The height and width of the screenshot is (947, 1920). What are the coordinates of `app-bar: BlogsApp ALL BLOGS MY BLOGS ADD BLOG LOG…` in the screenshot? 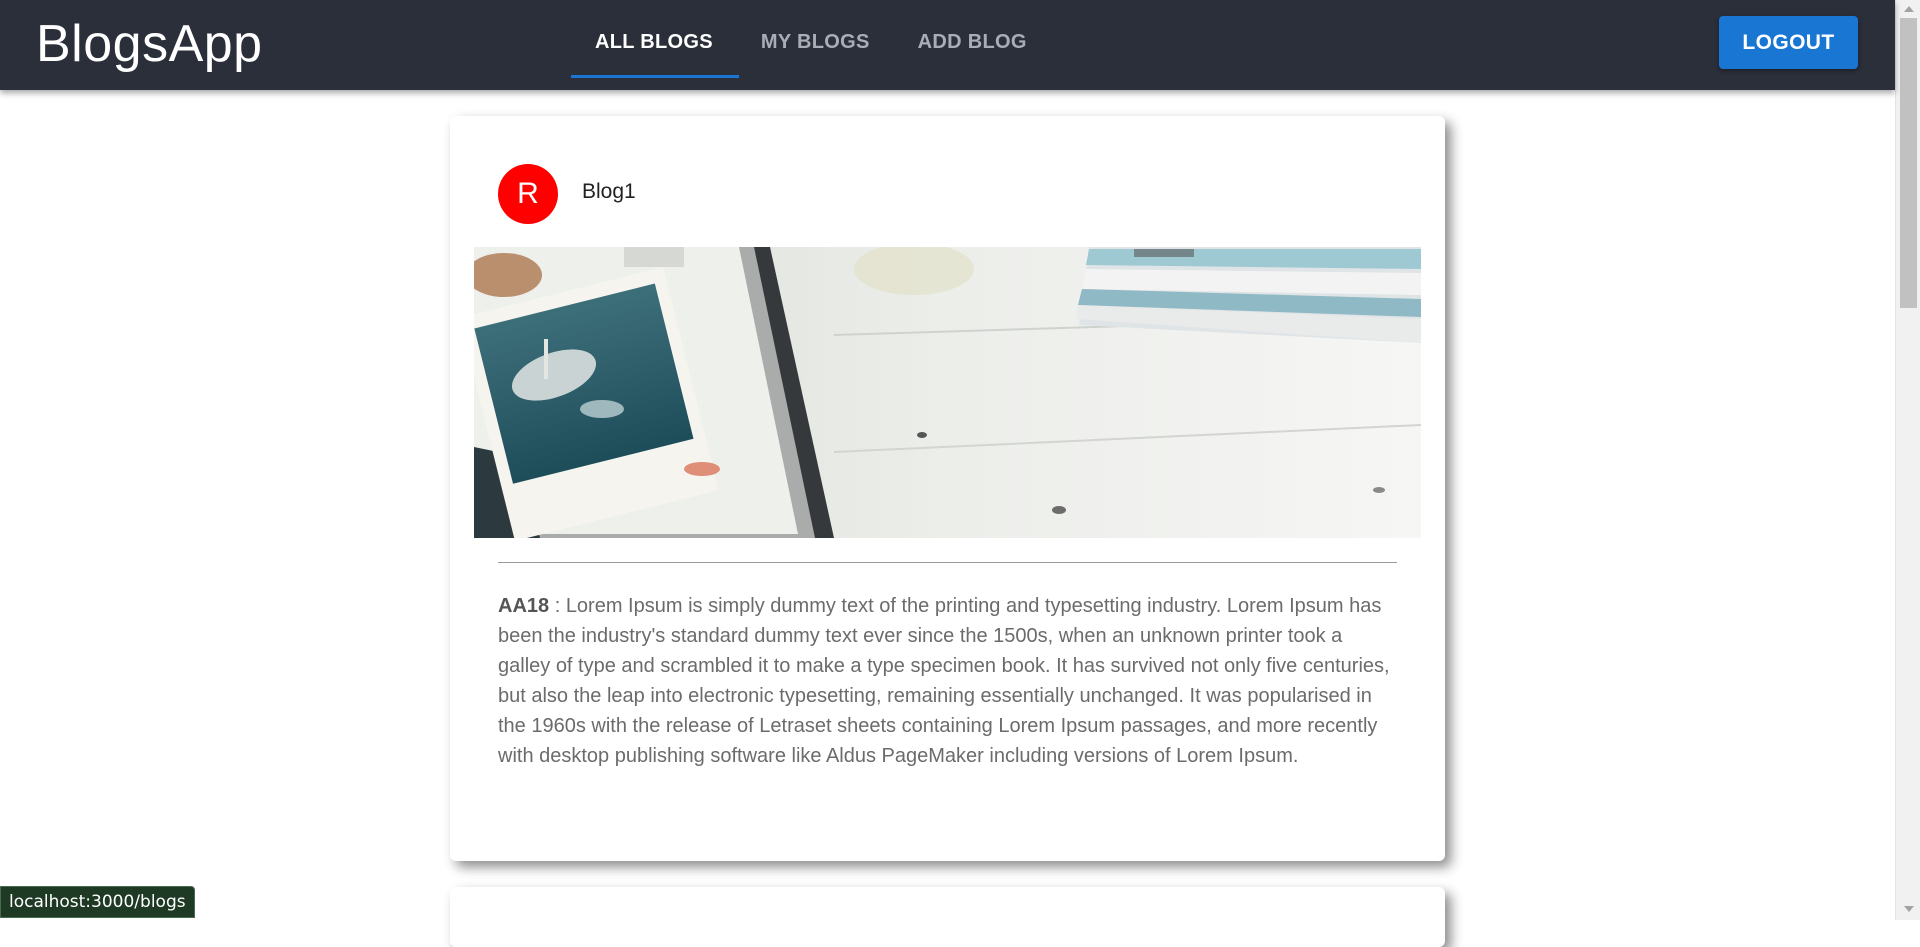 It's located at (947, 45).